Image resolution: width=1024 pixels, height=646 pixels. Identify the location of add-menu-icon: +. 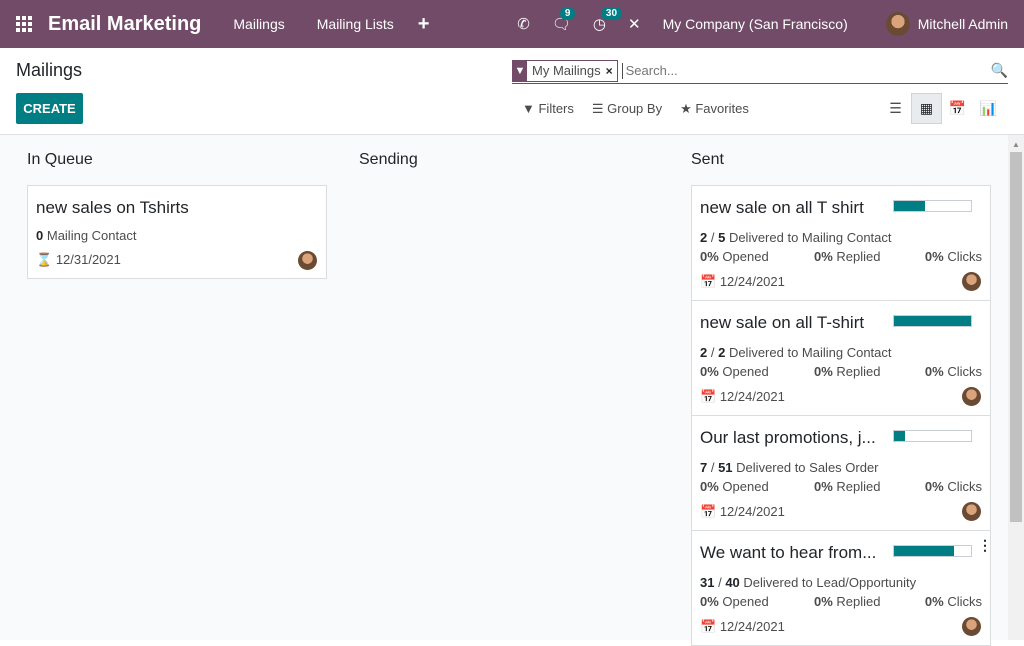
(424, 24).